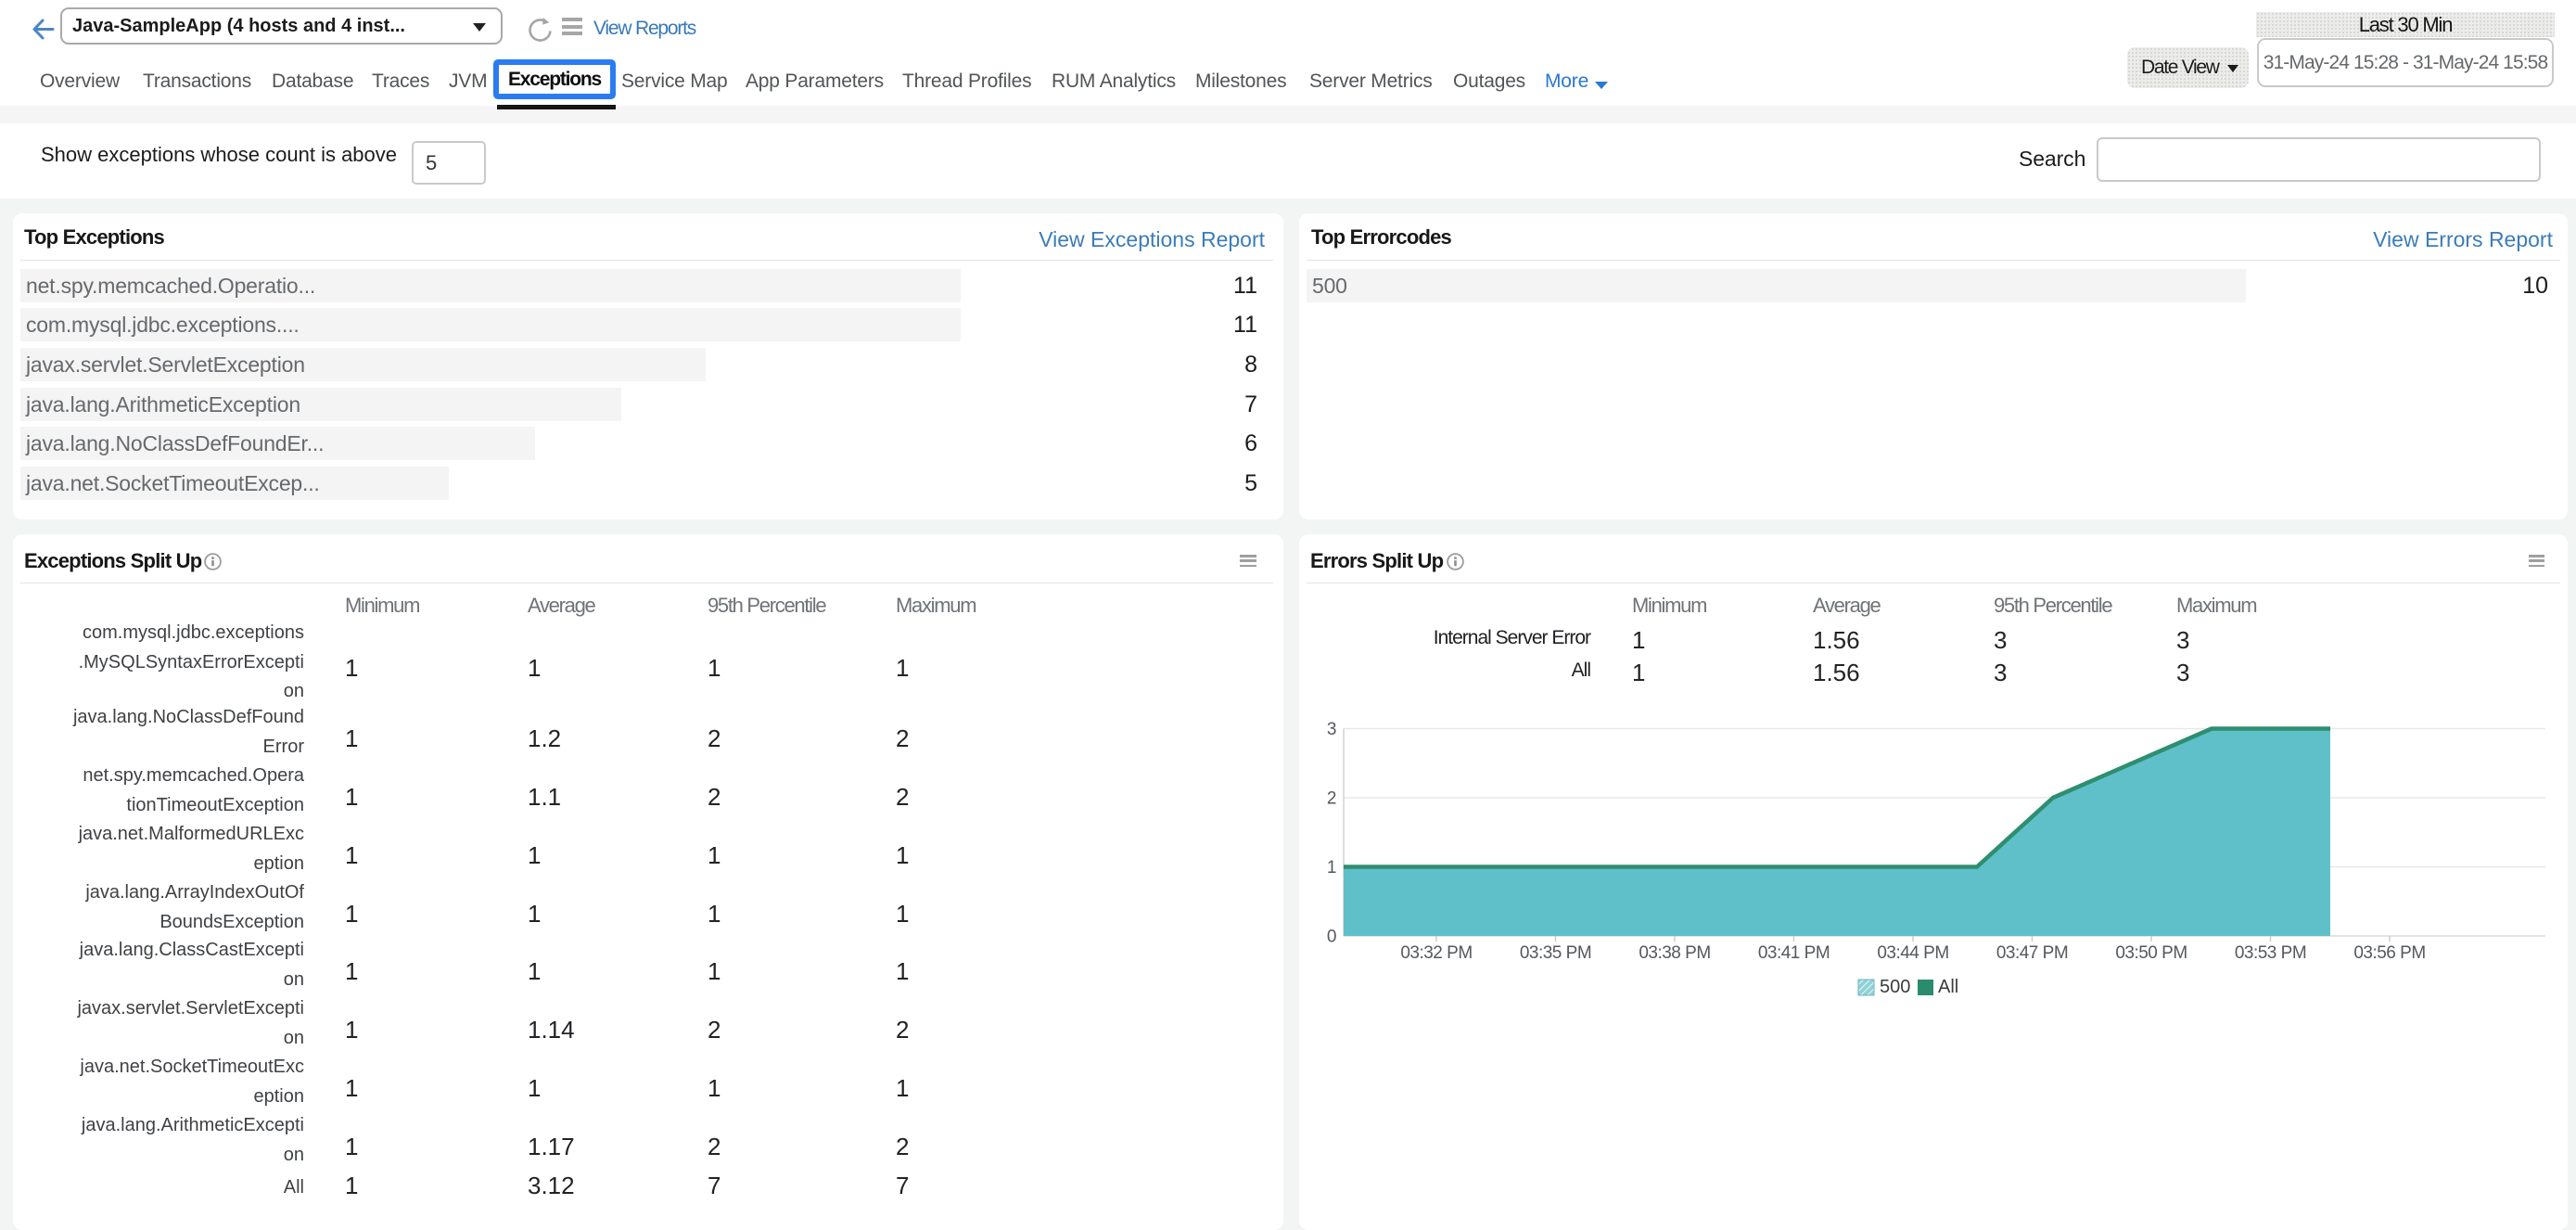 This screenshot has width=2576, height=1230. I want to click on svg-text: 03:53 PM, so click(2271, 953).